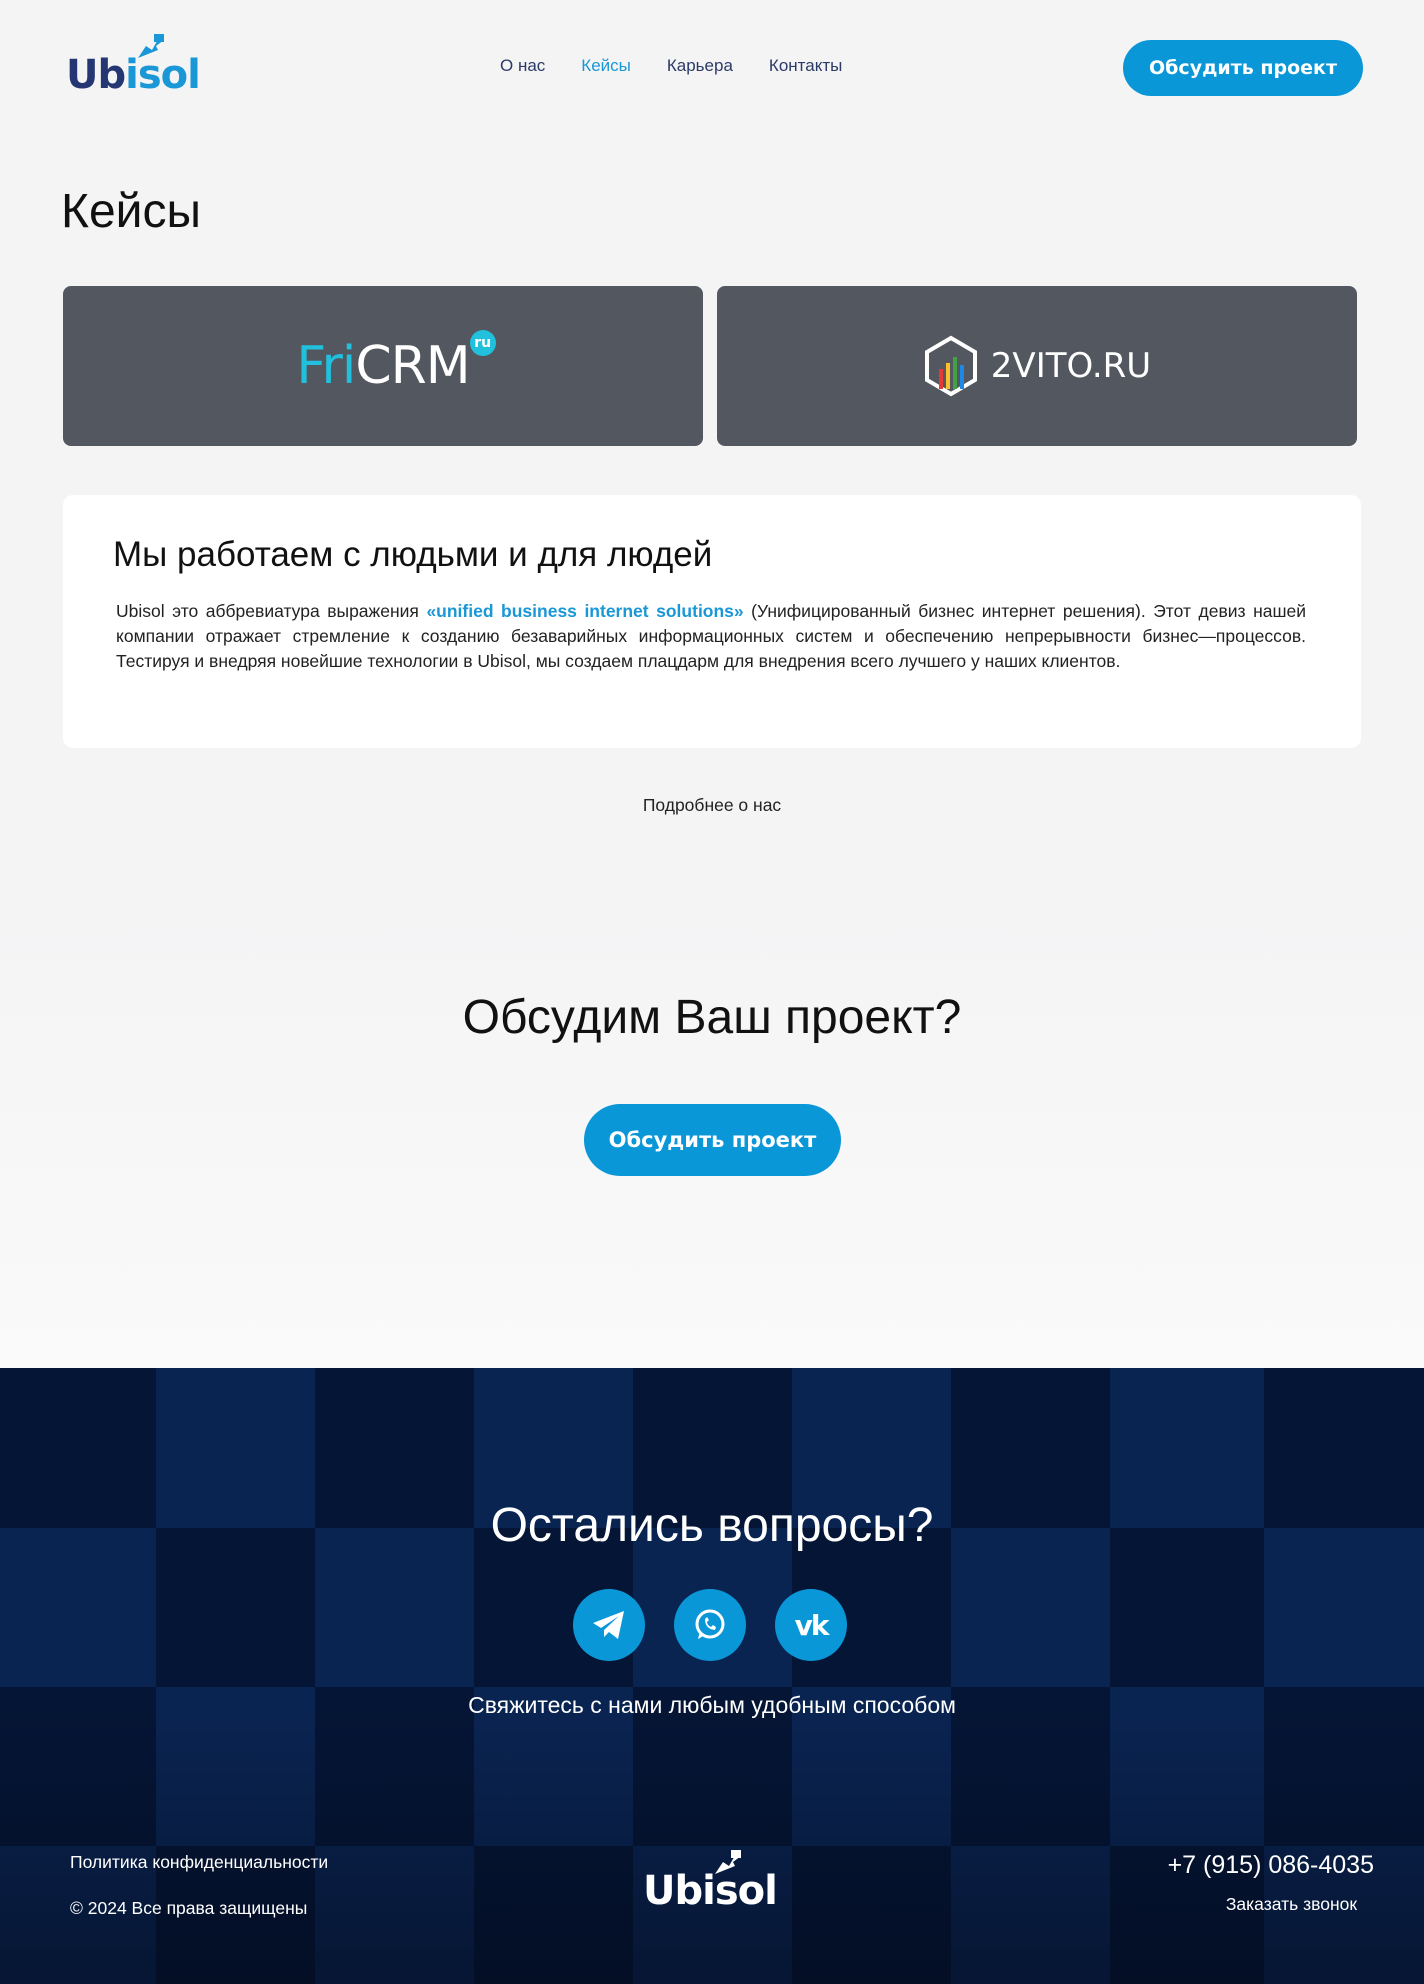 This screenshot has width=1424, height=1984. I want to click on phone-link: +7 (915) 086-4035, so click(1271, 1865).